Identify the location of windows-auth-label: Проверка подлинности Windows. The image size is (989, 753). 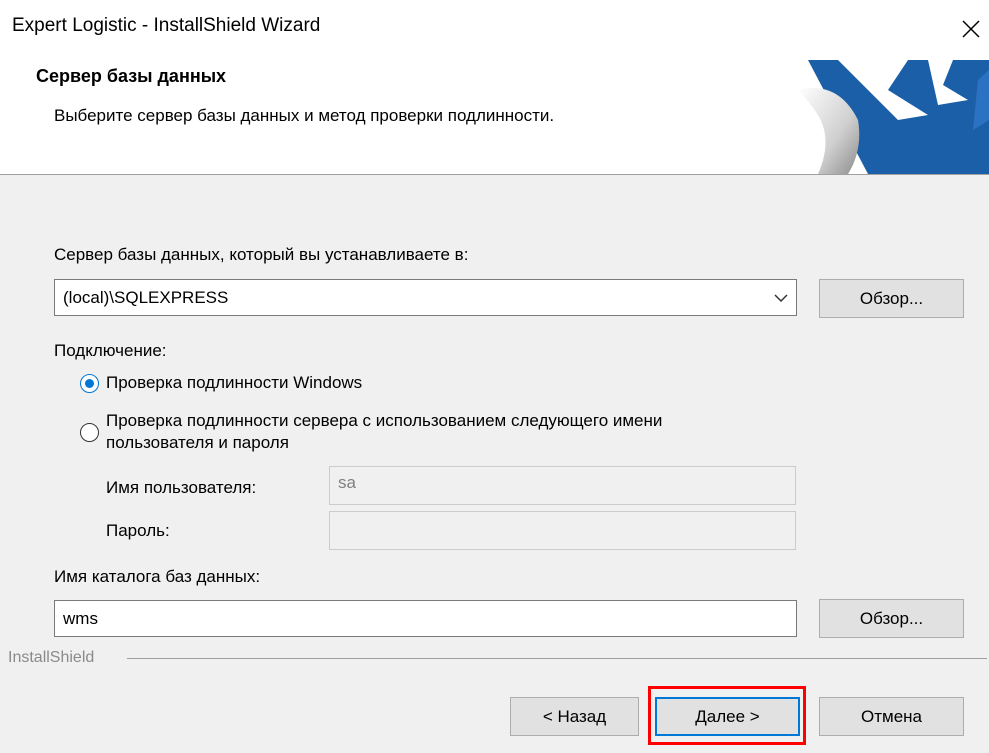
(234, 383).